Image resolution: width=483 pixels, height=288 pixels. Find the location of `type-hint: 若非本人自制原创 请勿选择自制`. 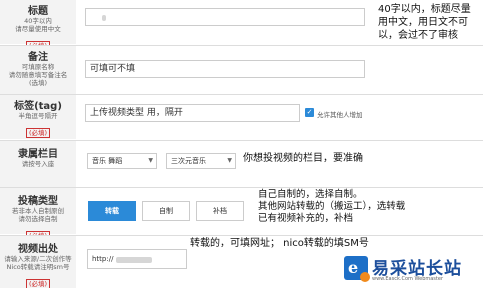

type-hint: 若非本人自制原创 请勿选择自制 is located at coordinates (38, 215).